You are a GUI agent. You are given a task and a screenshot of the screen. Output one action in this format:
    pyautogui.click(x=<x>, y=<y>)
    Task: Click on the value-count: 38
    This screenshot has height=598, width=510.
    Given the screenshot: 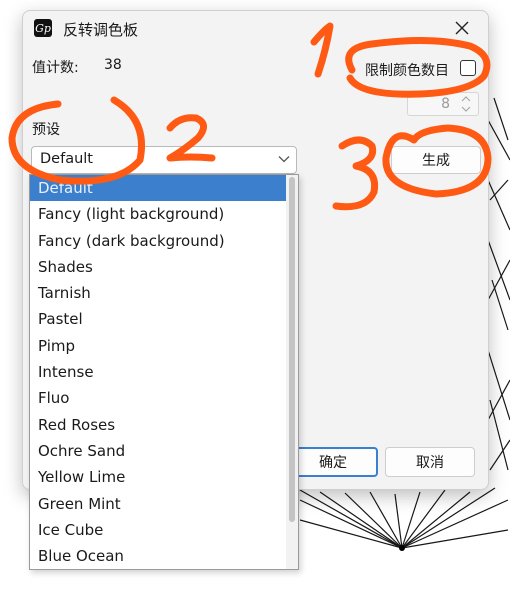 What is the action you would take?
    pyautogui.click(x=113, y=65)
    